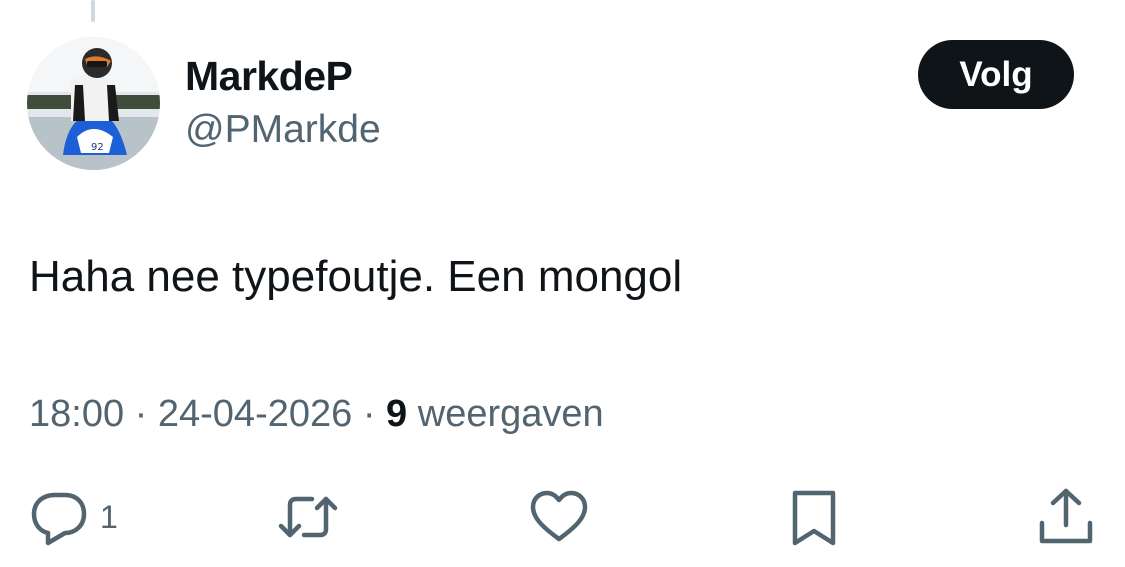 Image resolution: width=1125 pixels, height=567 pixels. Describe the element at coordinates (76, 414) in the screenshot. I see `tweet-time: 18:00` at that location.